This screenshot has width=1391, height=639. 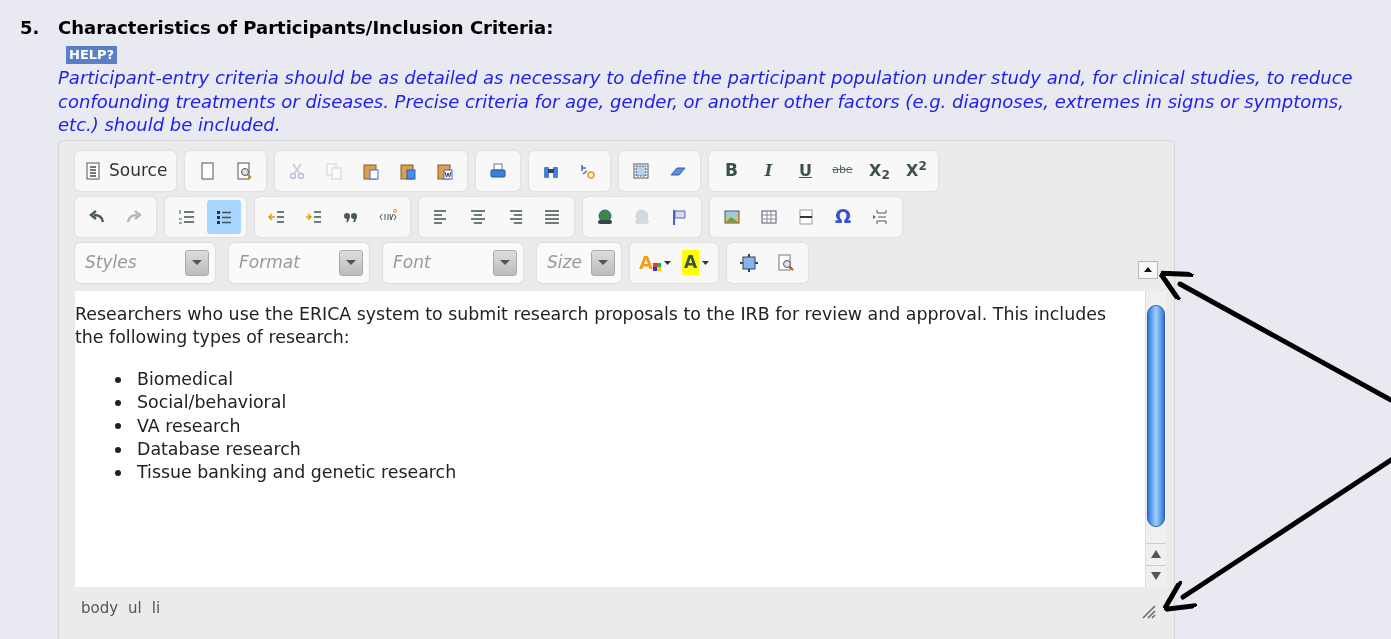 What do you see at coordinates (591, 325) in the screenshot?
I see `body-paragraph: Researchers who use the ERICA system to submit research proposals to the IRB for review and approval. This includes the following types of research:` at bounding box center [591, 325].